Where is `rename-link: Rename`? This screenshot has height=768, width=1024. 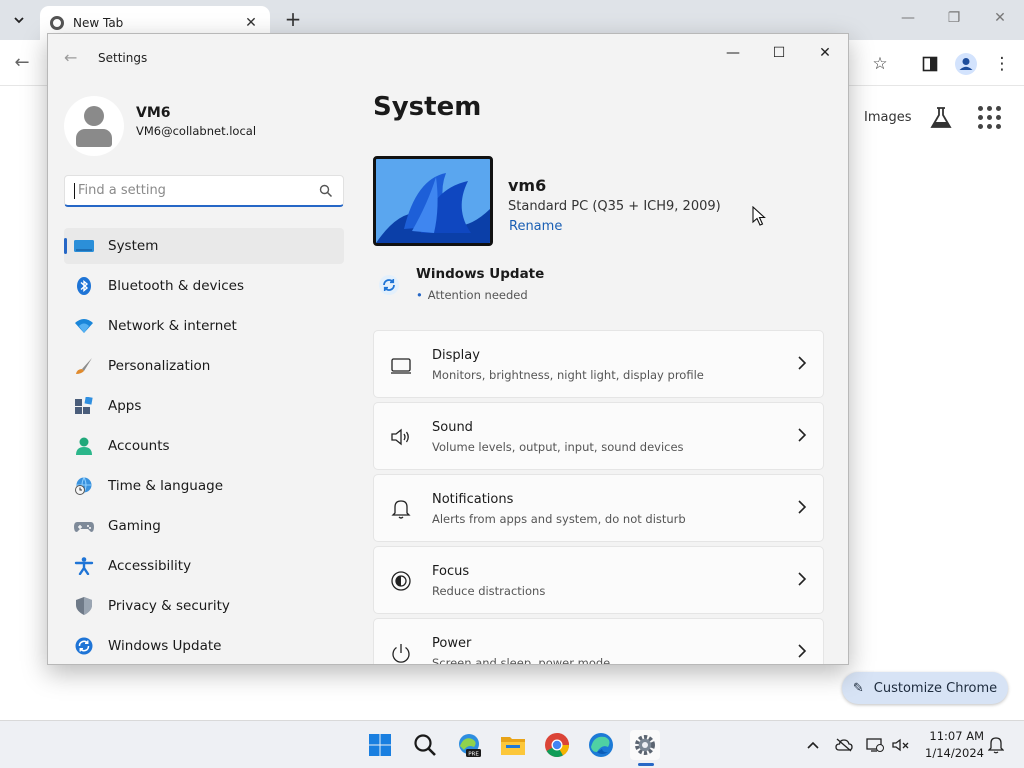 rename-link: Rename is located at coordinates (535, 226).